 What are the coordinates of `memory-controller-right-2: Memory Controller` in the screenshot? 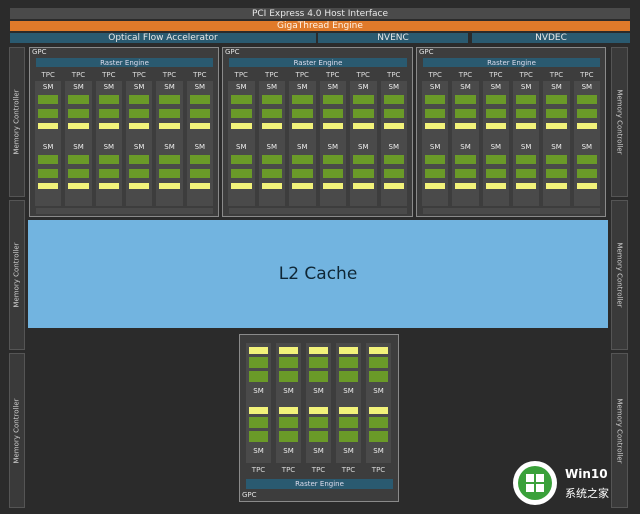 It's located at (619, 275).